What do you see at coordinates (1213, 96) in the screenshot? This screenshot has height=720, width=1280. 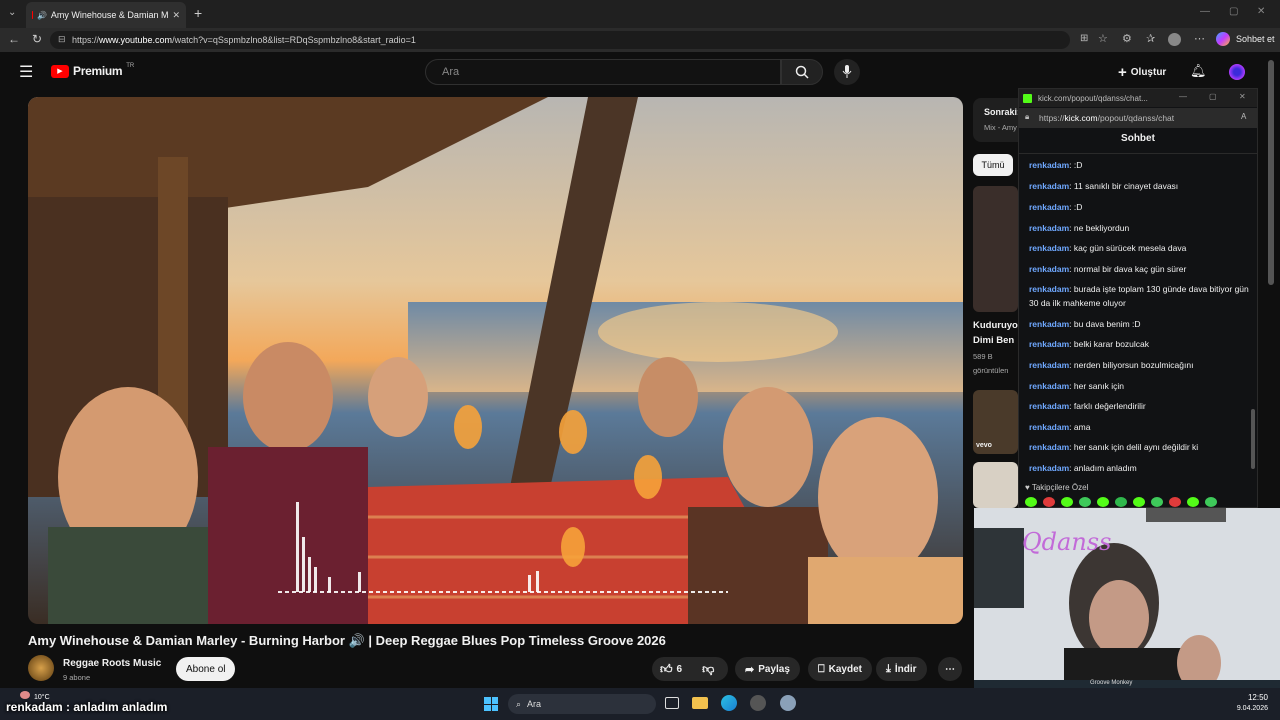 I see `chat-maximize-icon: ▢` at bounding box center [1213, 96].